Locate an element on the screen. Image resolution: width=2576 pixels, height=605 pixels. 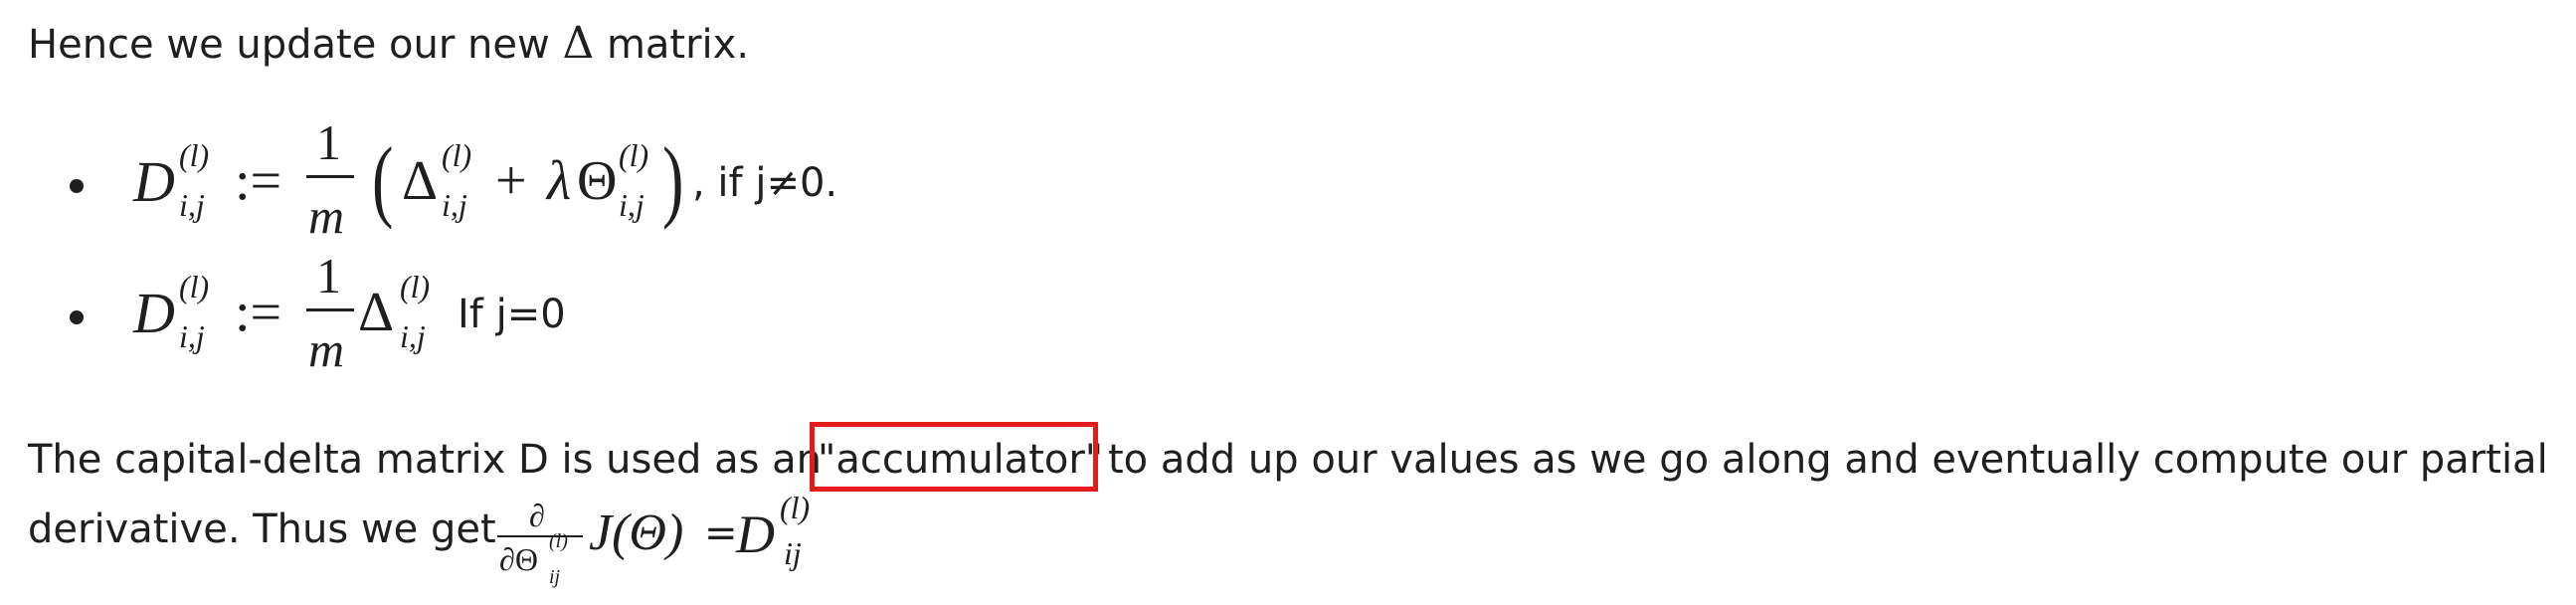
J-expression: J(Θ) is located at coordinates (636, 532).